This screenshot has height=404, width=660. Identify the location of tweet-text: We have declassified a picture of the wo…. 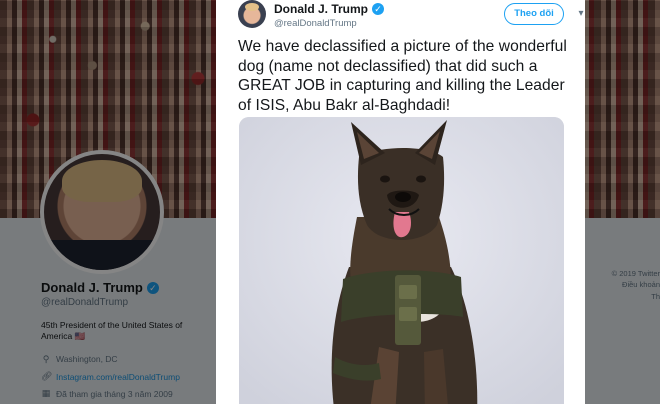
(402, 76).